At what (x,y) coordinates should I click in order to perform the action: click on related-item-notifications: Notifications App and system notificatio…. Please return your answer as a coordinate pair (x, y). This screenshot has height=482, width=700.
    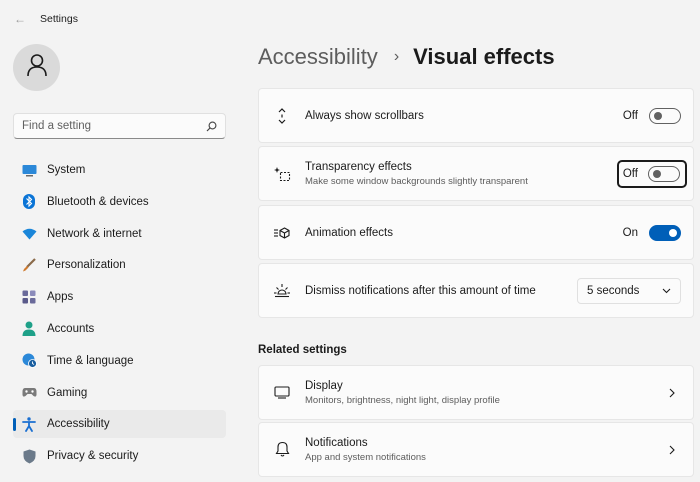
    Looking at the image, I should click on (476, 449).